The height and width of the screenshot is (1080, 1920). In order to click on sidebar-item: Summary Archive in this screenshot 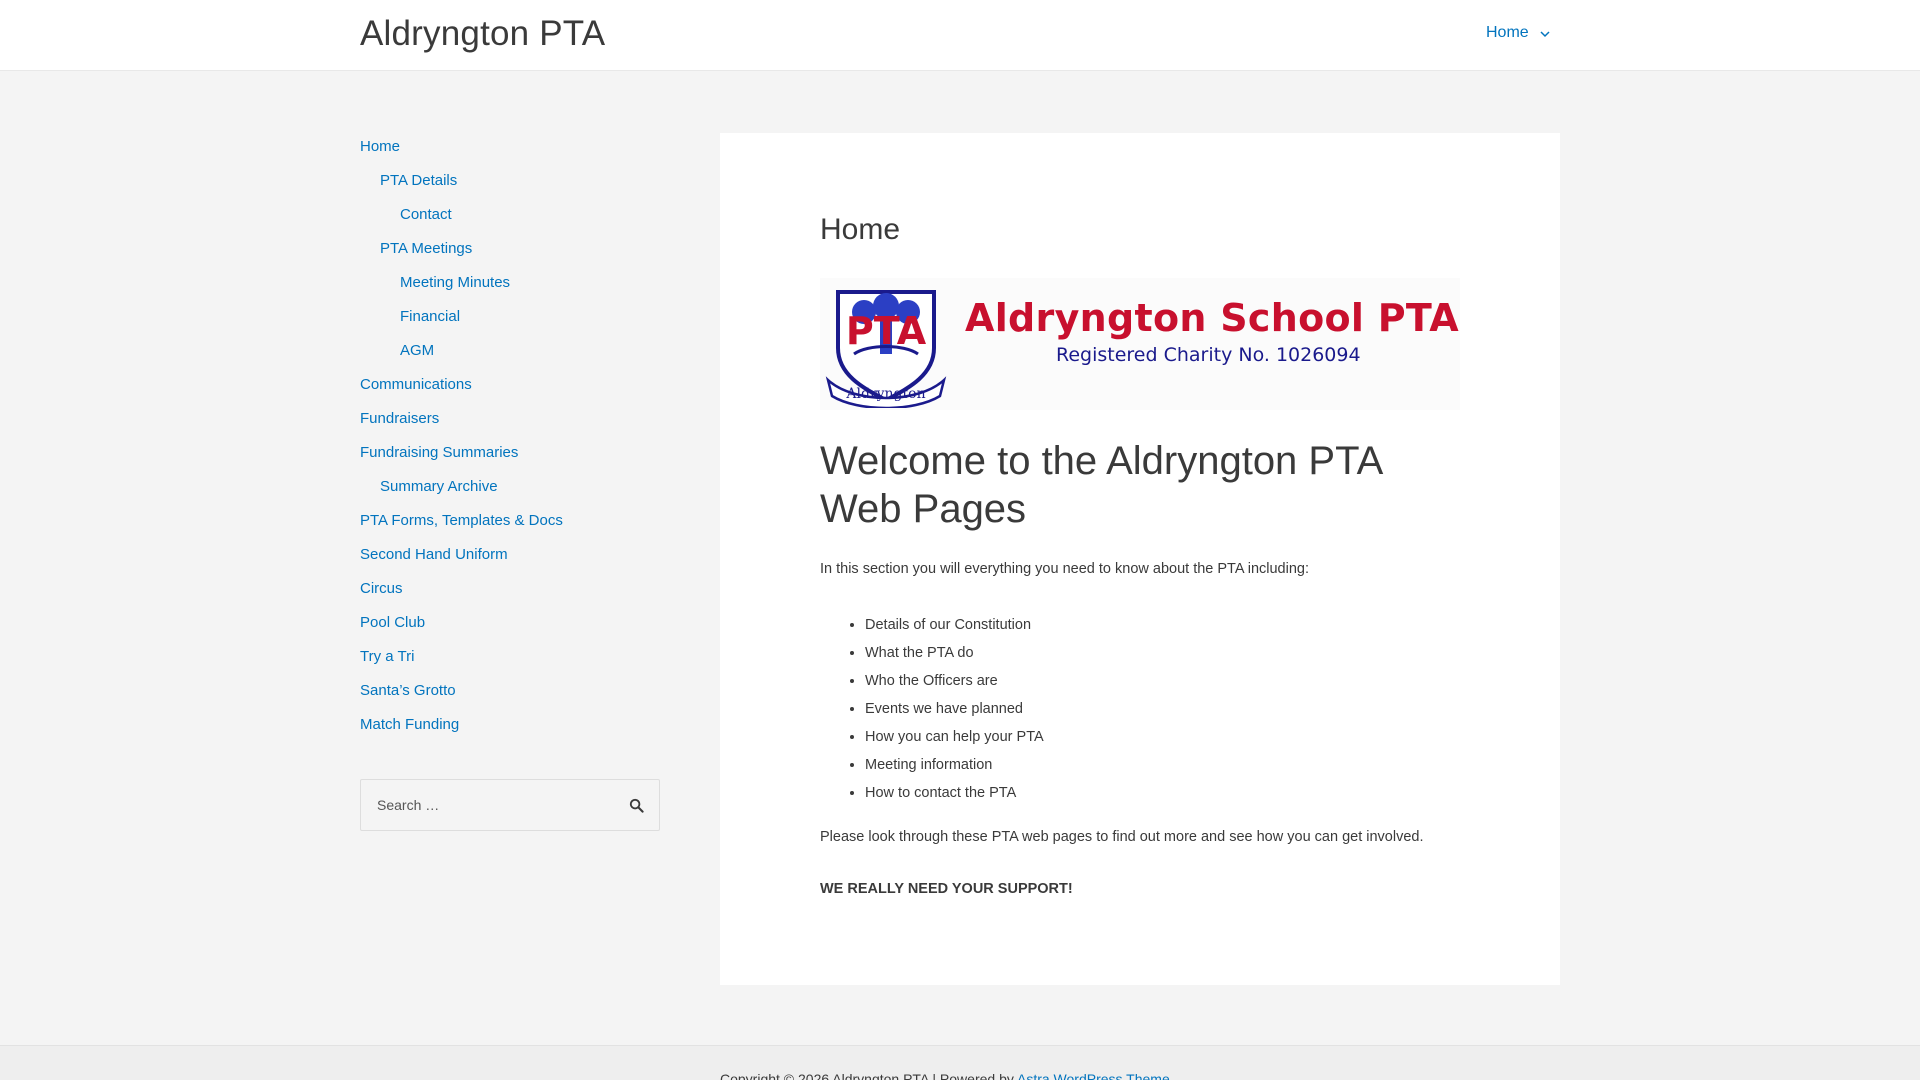, I will do `click(510, 487)`.